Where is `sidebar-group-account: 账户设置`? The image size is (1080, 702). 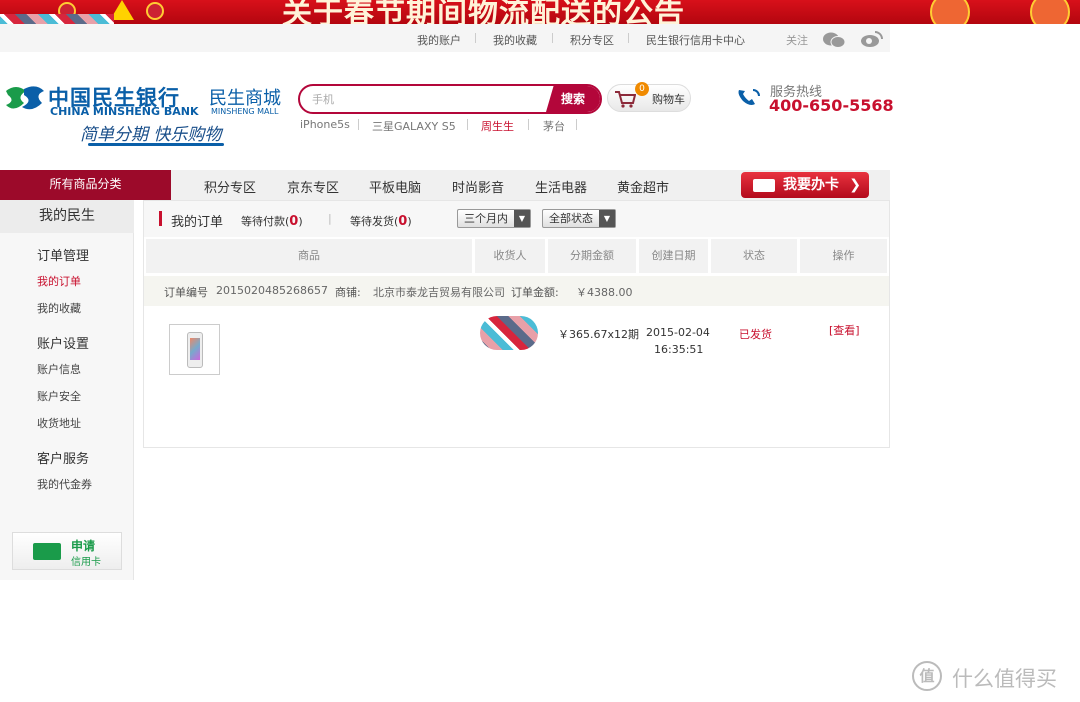
sidebar-group-account: 账户设置 is located at coordinates (63, 344).